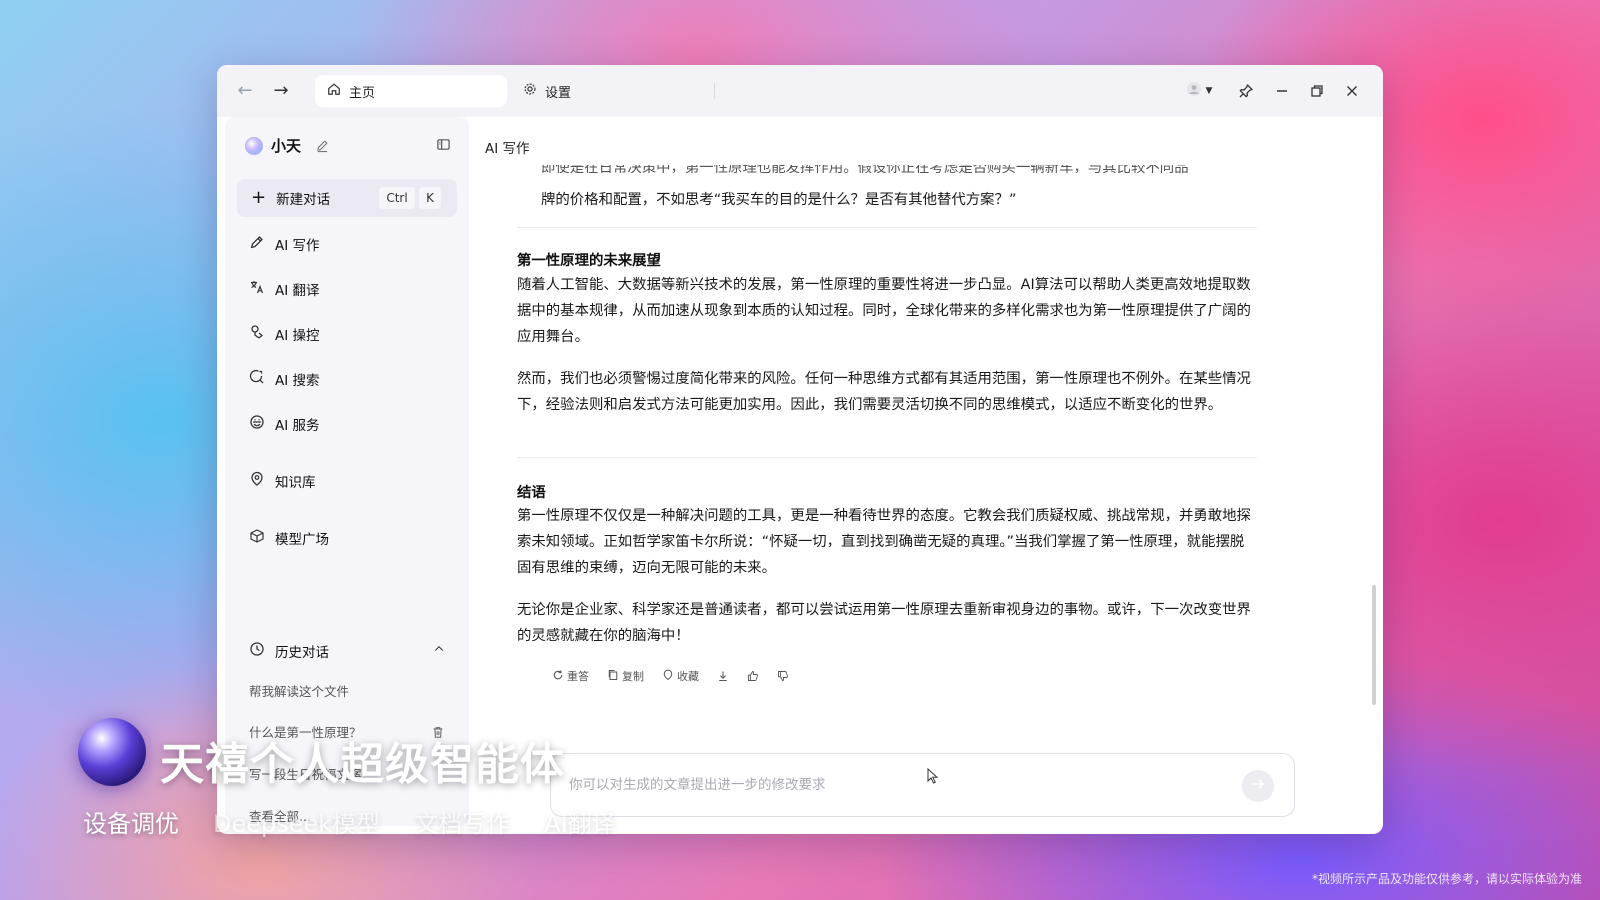 The image size is (1600, 900). I want to click on avatar-icon, so click(1194, 91).